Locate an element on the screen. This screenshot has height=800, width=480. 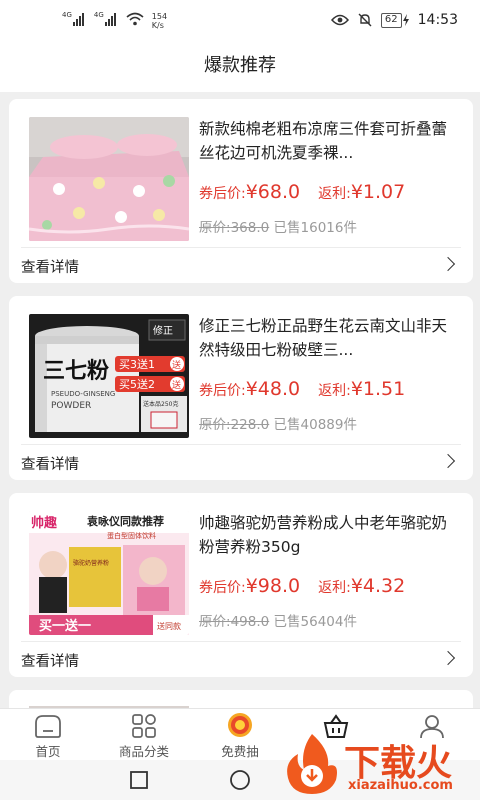
speed-unit: K/s is located at coordinates (157, 25).